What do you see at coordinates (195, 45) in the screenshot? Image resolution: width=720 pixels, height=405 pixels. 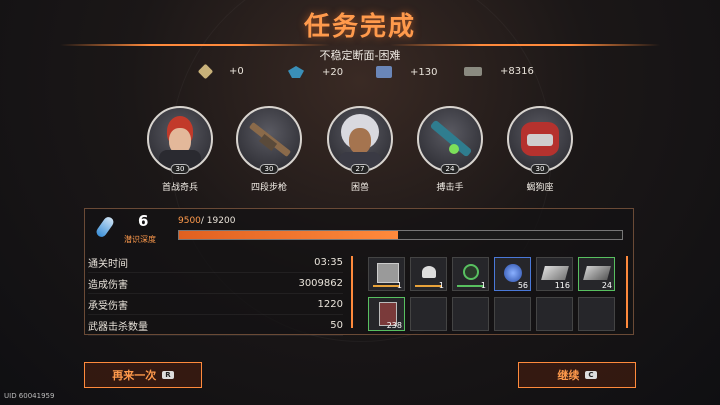 I see `title-divider-left` at bounding box center [195, 45].